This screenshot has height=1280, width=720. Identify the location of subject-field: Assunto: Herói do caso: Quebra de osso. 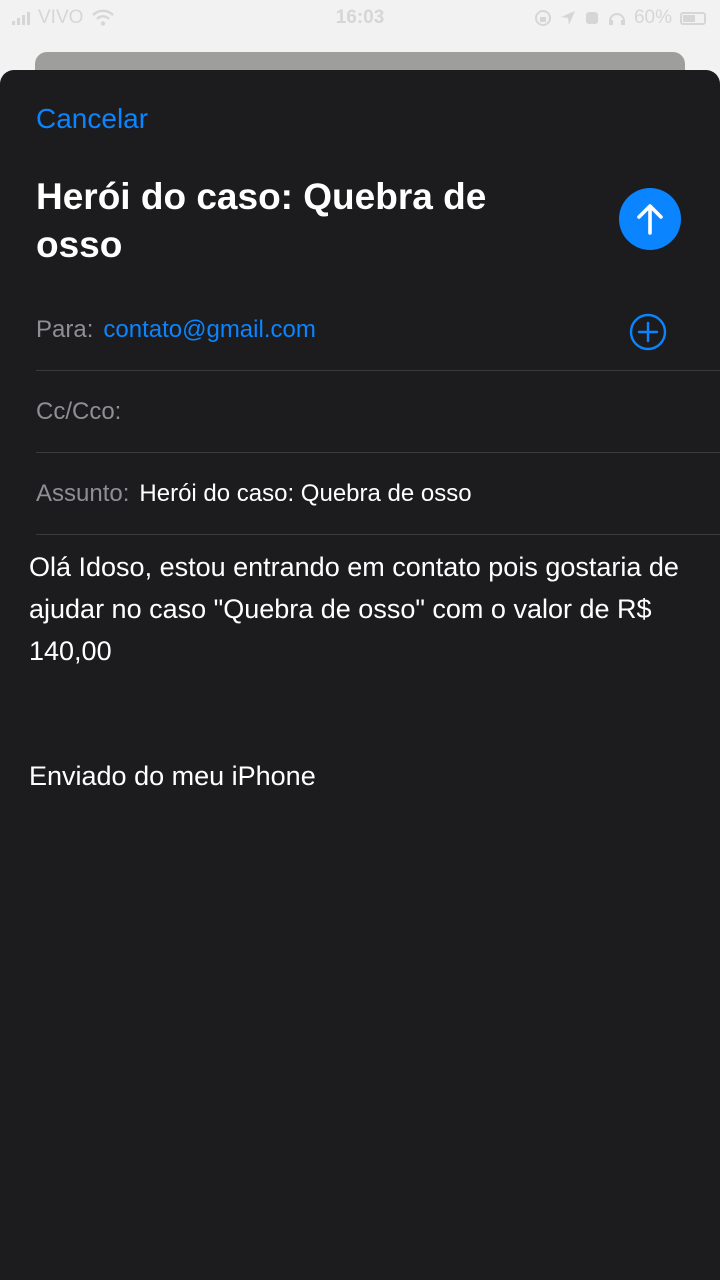
(378, 494).